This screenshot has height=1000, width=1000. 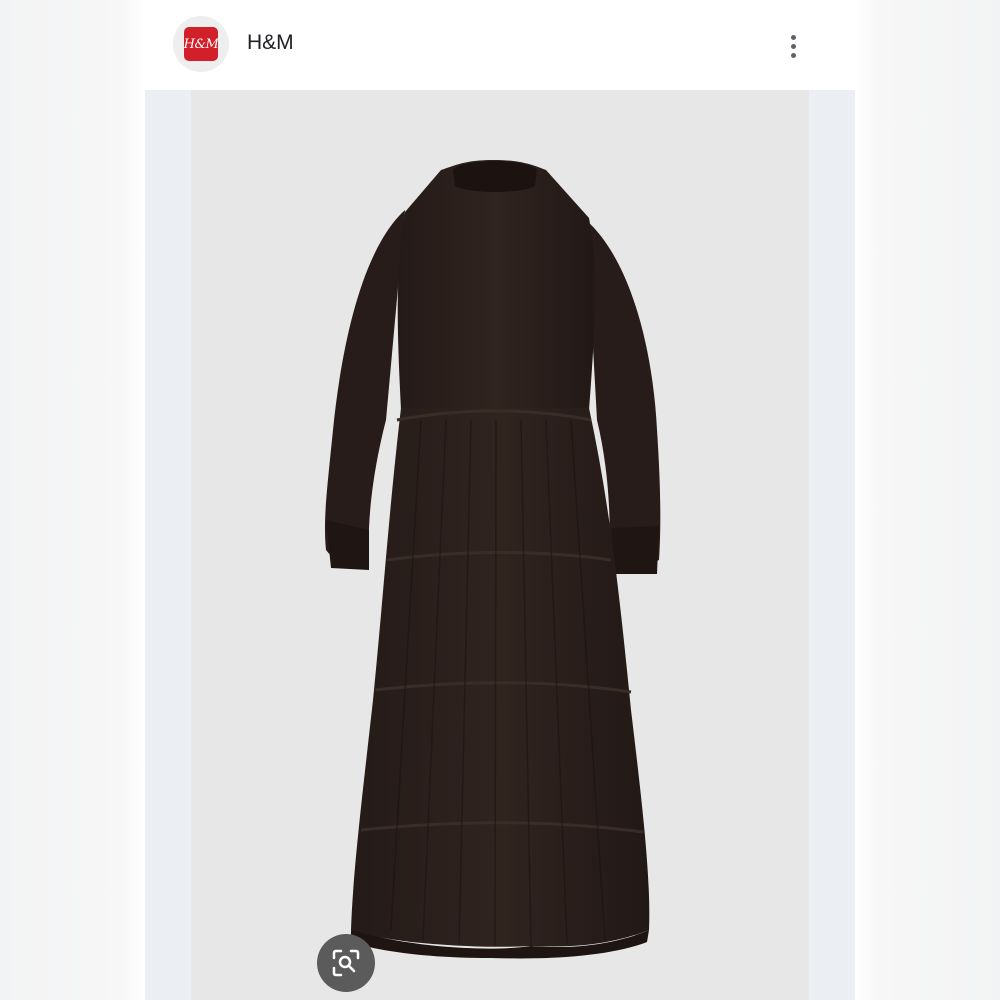 I want to click on lens-search-button, so click(x=346, y=963).